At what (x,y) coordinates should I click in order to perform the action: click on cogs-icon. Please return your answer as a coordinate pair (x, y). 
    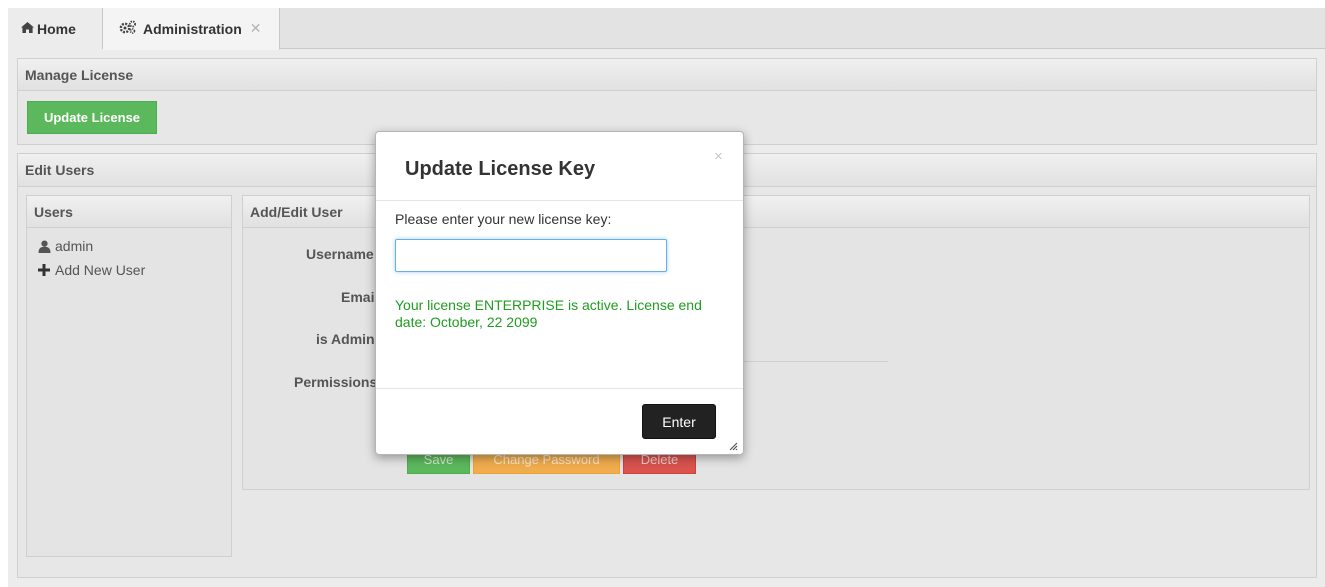
    Looking at the image, I should click on (128, 28).